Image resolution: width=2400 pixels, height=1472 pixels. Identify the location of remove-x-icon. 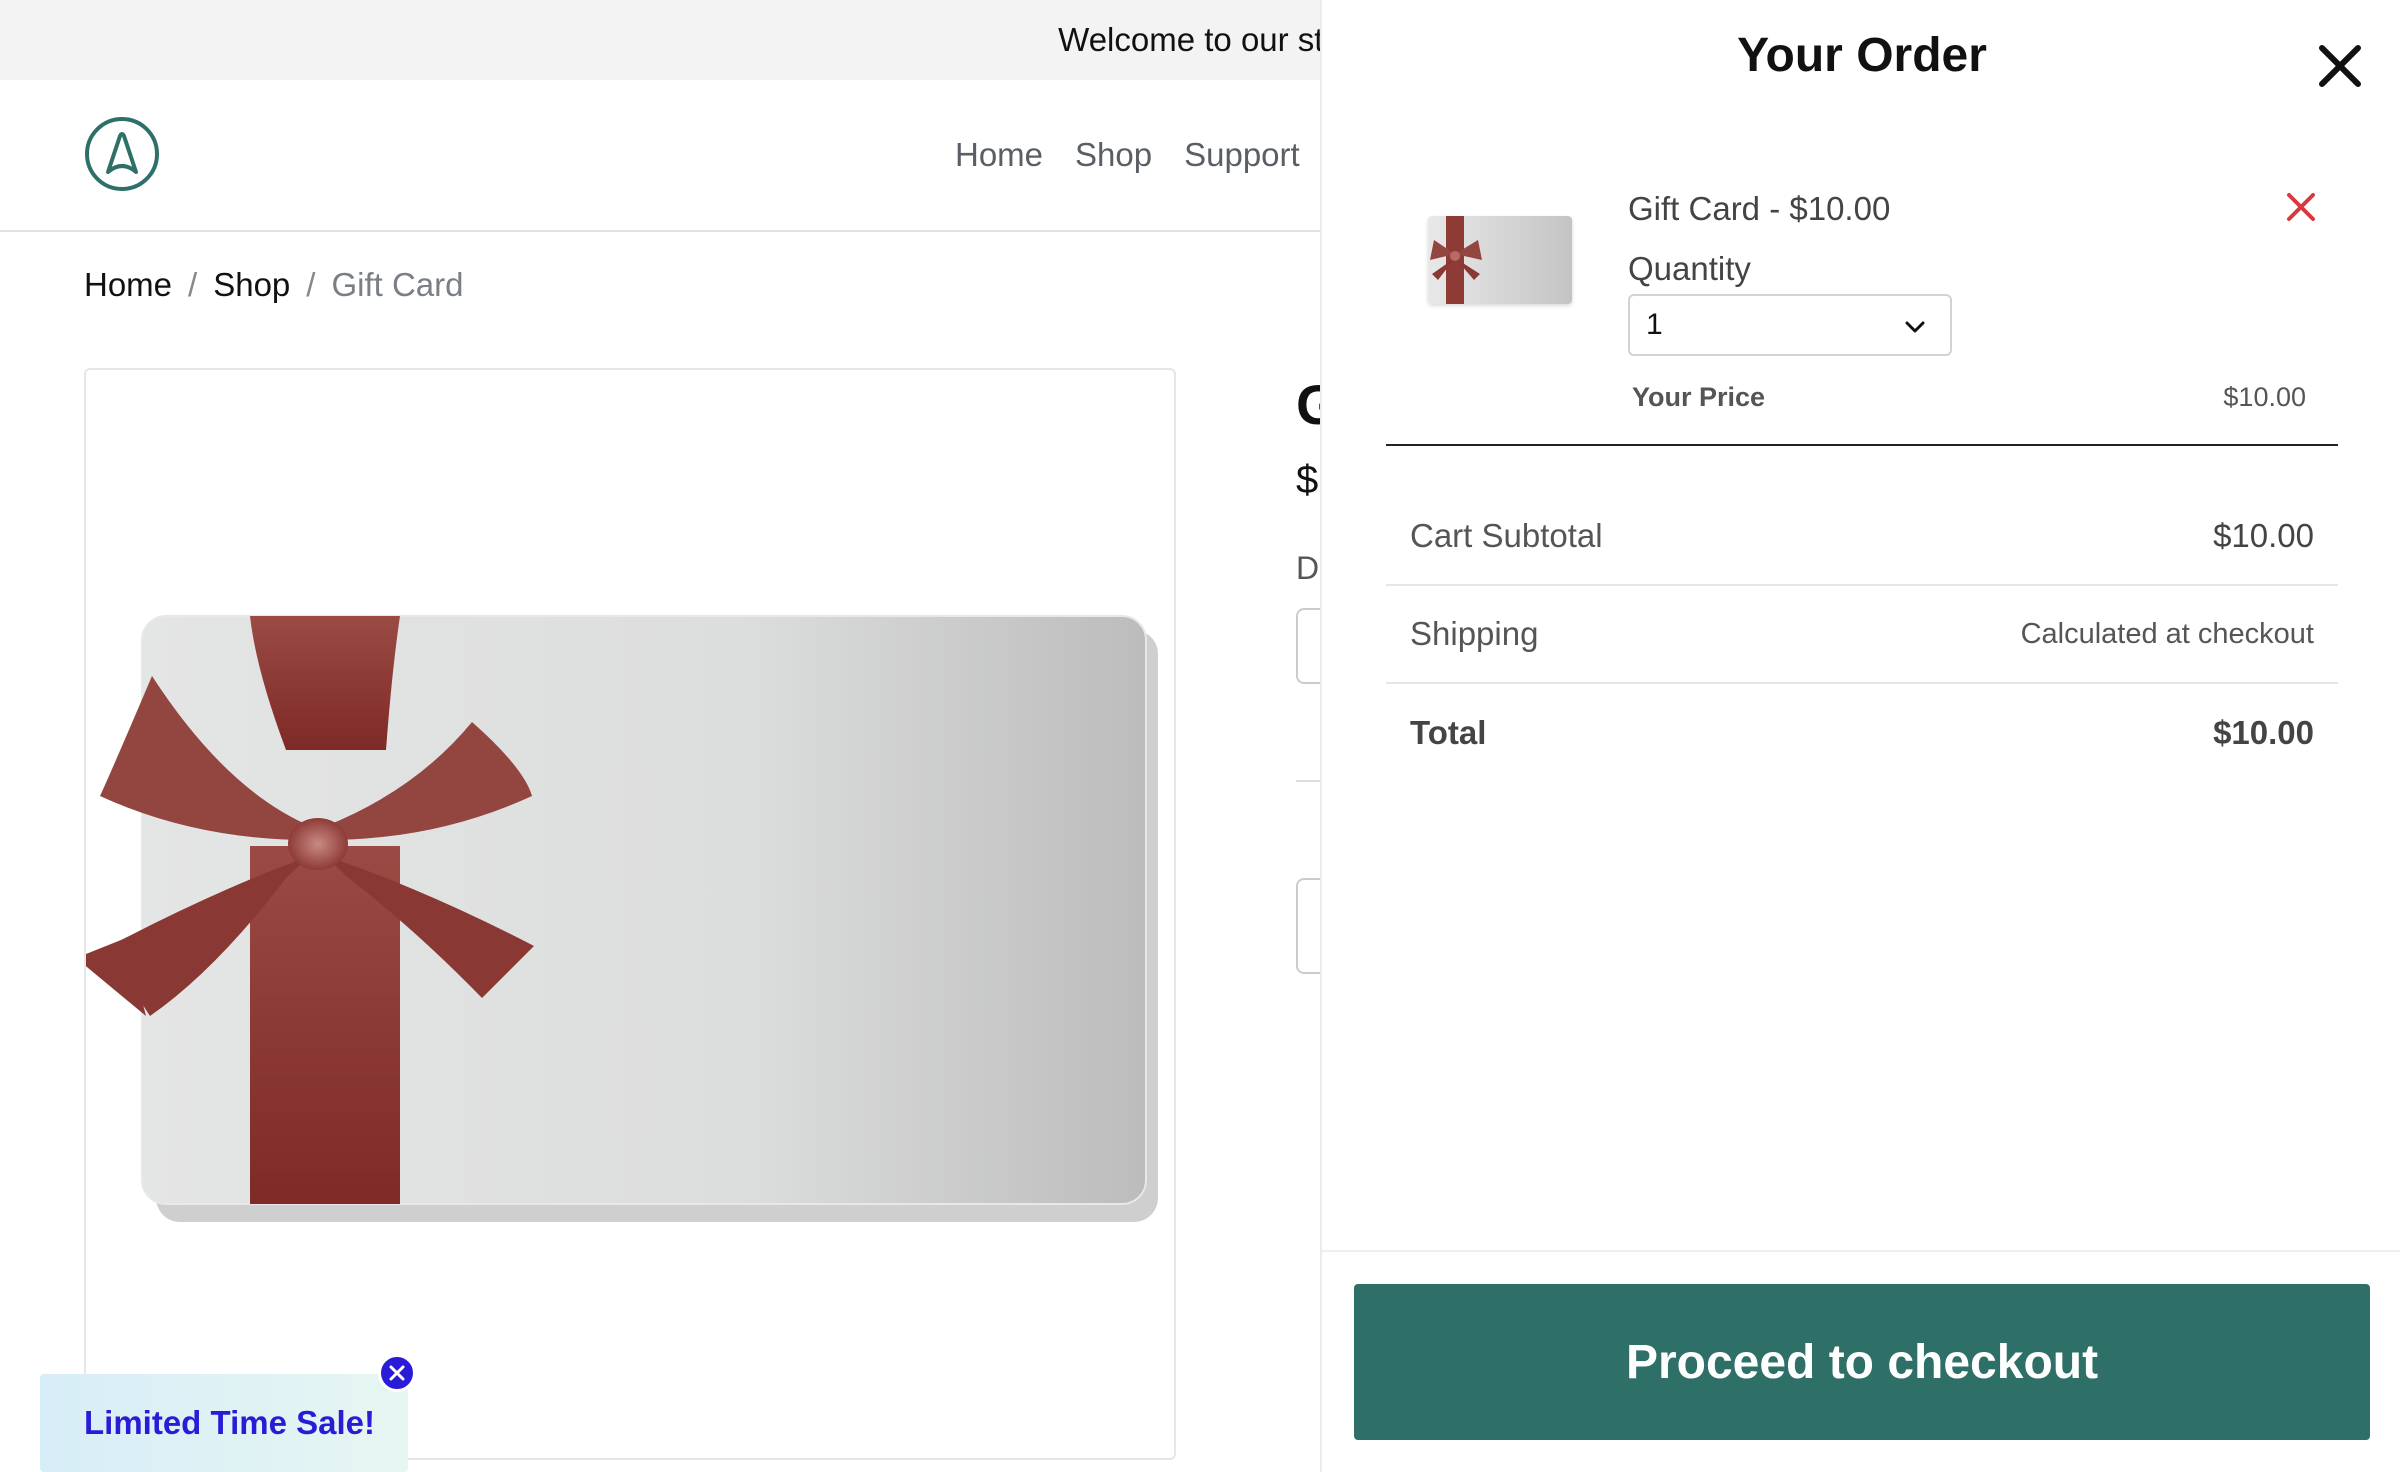
(2301, 207).